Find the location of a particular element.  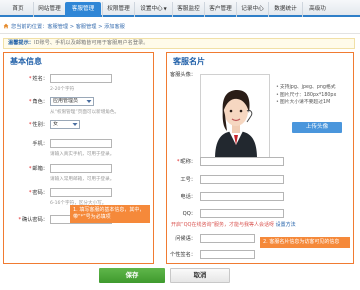

greeting-label: 问候语： is located at coordinates (185, 239).